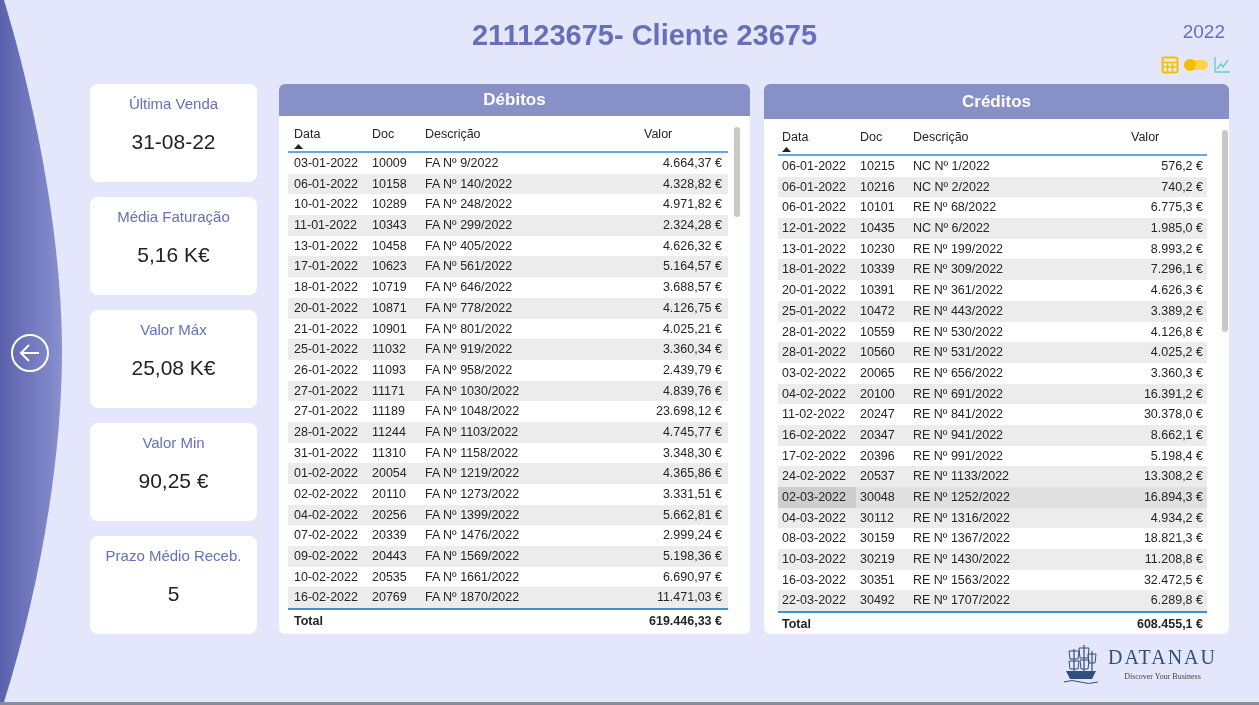 The height and width of the screenshot is (705, 1259). I want to click on table-icon, so click(1170, 65).